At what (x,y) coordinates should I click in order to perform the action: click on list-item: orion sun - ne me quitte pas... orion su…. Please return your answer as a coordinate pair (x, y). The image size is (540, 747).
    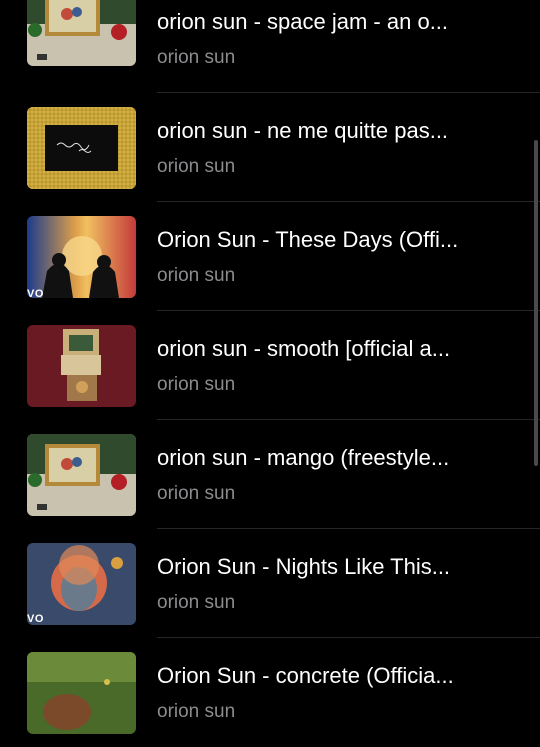
    Looking at the image, I should click on (270, 147).